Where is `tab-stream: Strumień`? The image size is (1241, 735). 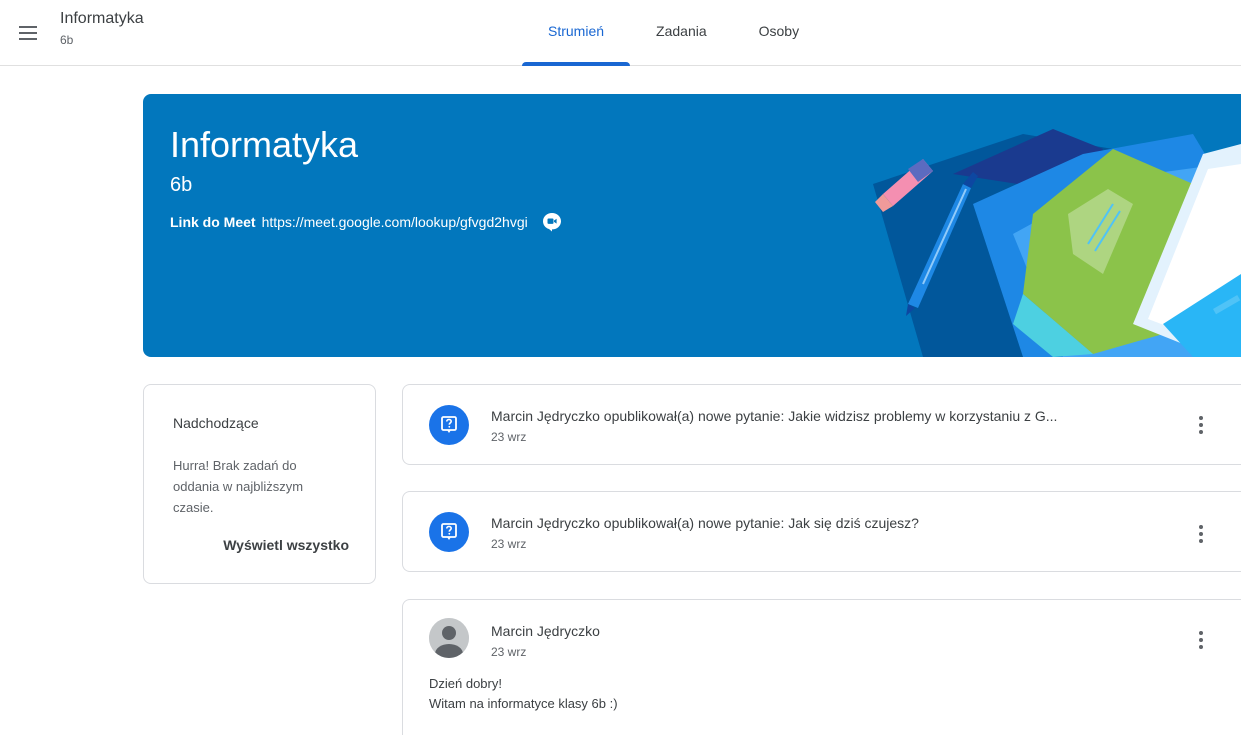 tab-stream: Strumień is located at coordinates (576, 33).